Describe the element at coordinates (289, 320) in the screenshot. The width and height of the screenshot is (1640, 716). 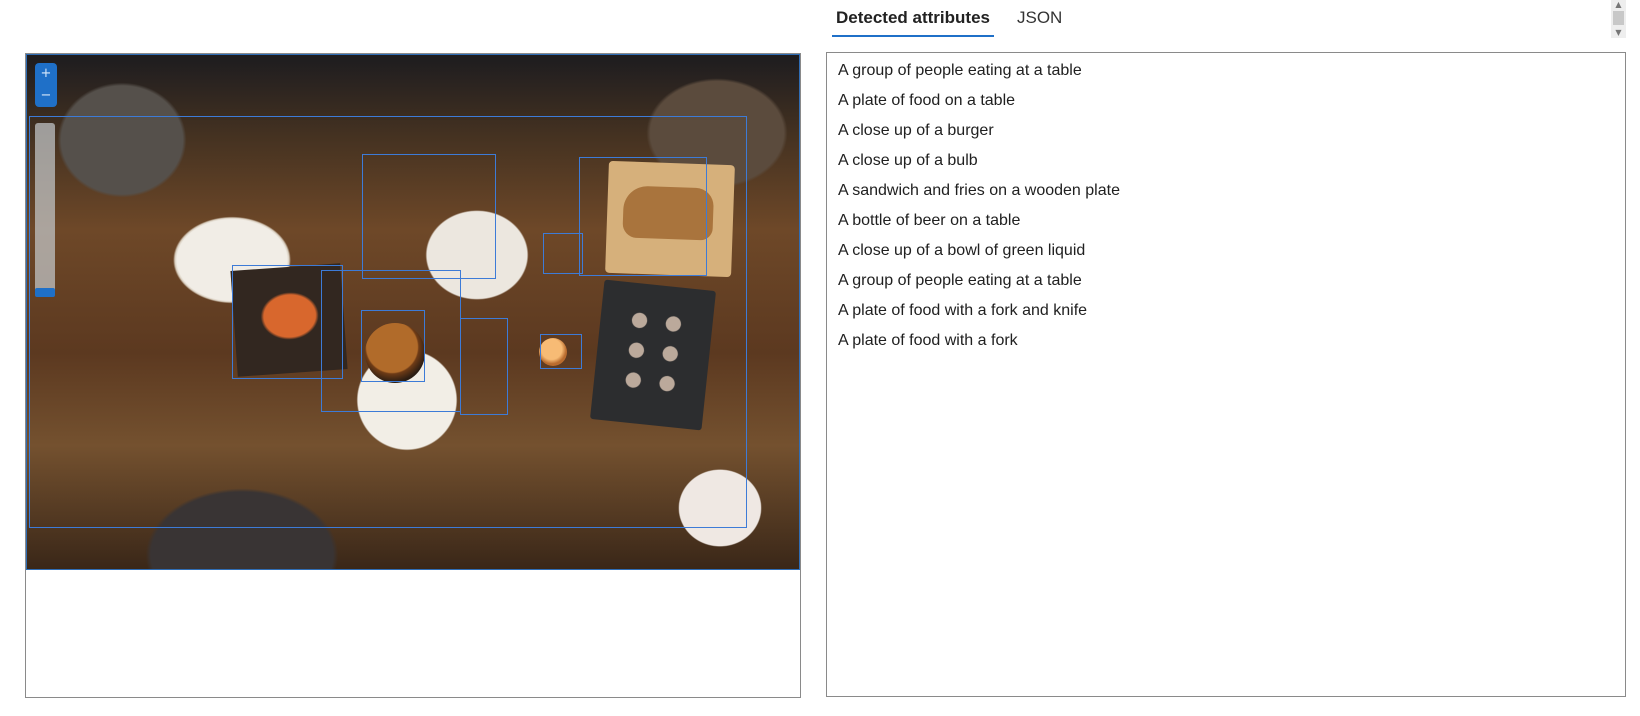
I see `crab-plate-photo-area` at that location.